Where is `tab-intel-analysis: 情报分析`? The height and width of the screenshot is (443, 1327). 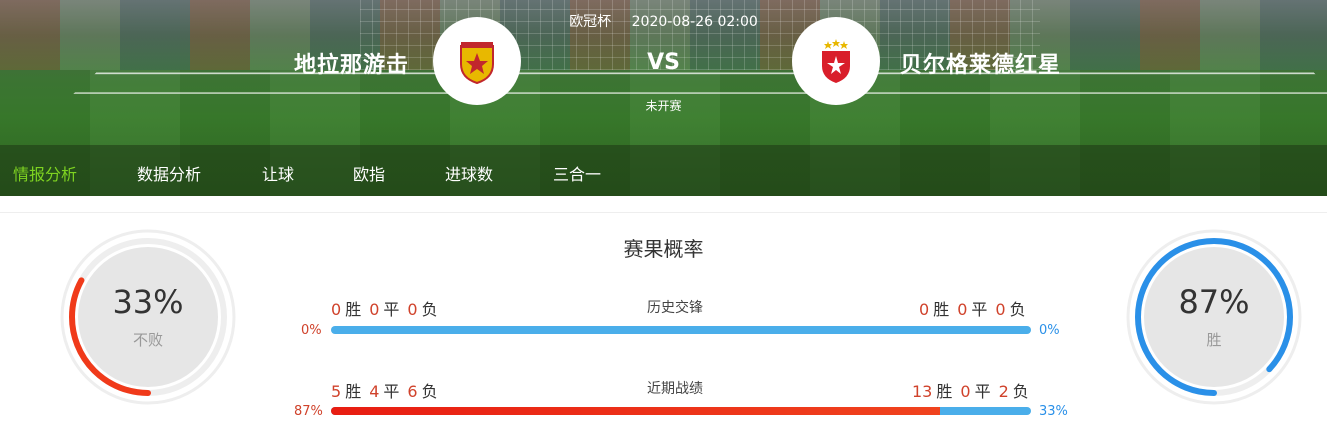 tab-intel-analysis: 情报分析 is located at coordinates (45, 173).